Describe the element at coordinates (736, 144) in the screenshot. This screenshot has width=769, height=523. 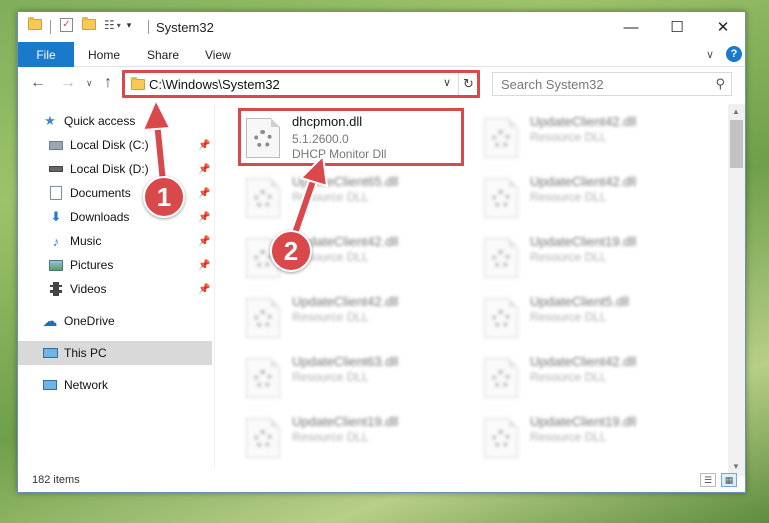
I see `scrollbar-thumb` at that location.